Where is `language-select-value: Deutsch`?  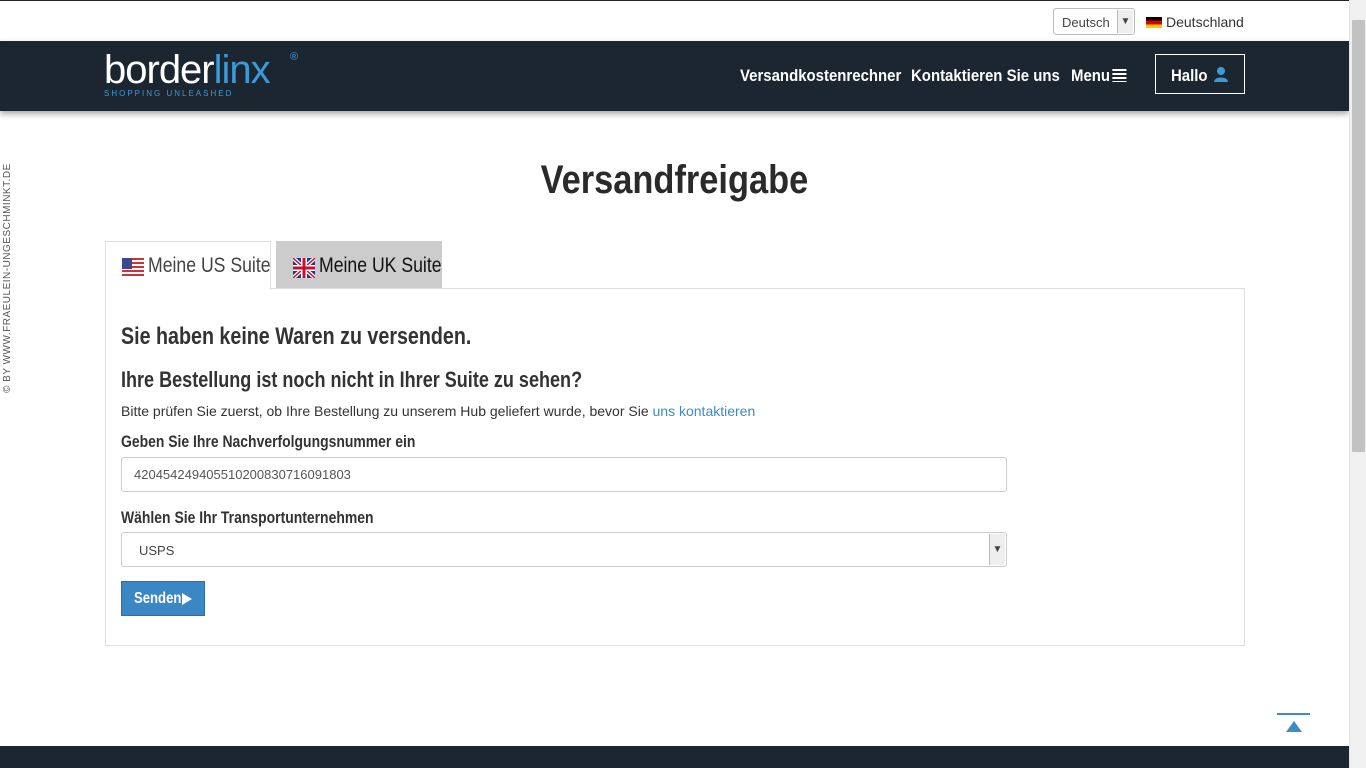 language-select-value: Deutsch is located at coordinates (1086, 22).